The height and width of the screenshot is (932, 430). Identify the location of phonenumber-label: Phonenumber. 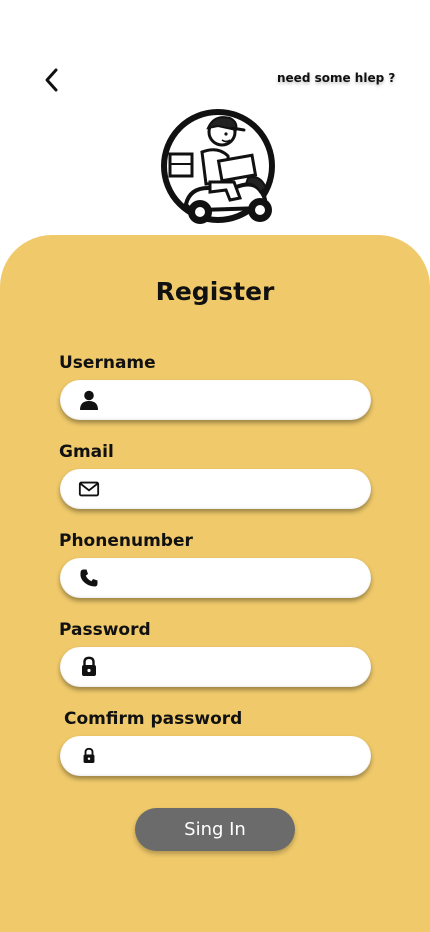
(126, 541).